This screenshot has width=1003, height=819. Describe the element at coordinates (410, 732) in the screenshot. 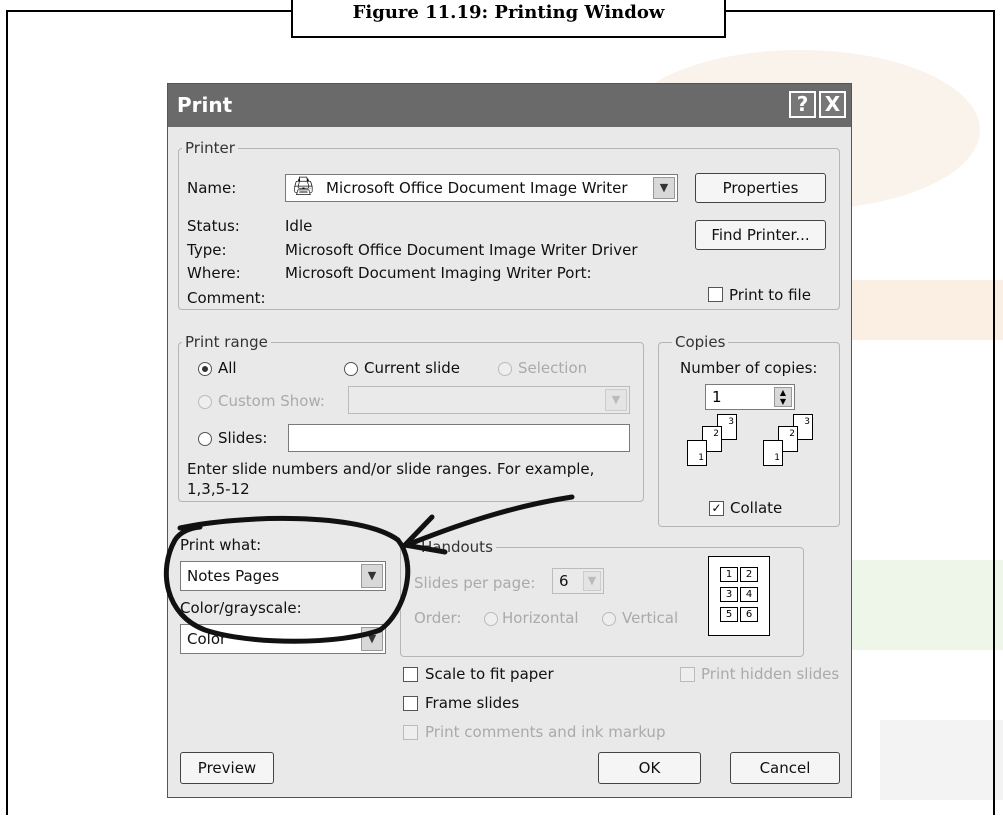

I see `print-comments-checkbox` at that location.